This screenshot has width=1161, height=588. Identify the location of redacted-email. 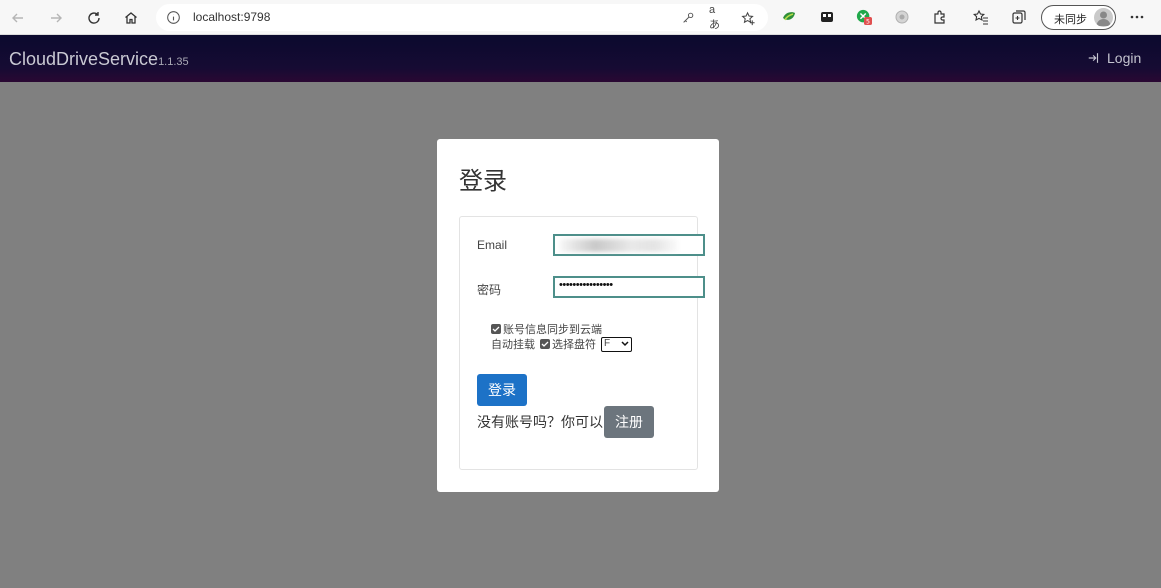
(619, 245).